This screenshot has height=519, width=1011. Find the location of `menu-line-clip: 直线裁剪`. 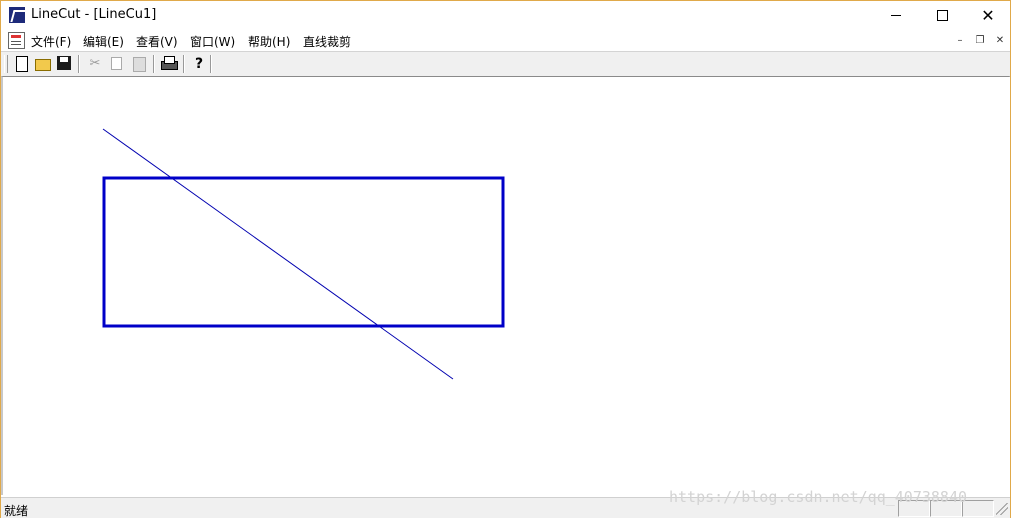

menu-line-clip: 直线裁剪 is located at coordinates (327, 41).